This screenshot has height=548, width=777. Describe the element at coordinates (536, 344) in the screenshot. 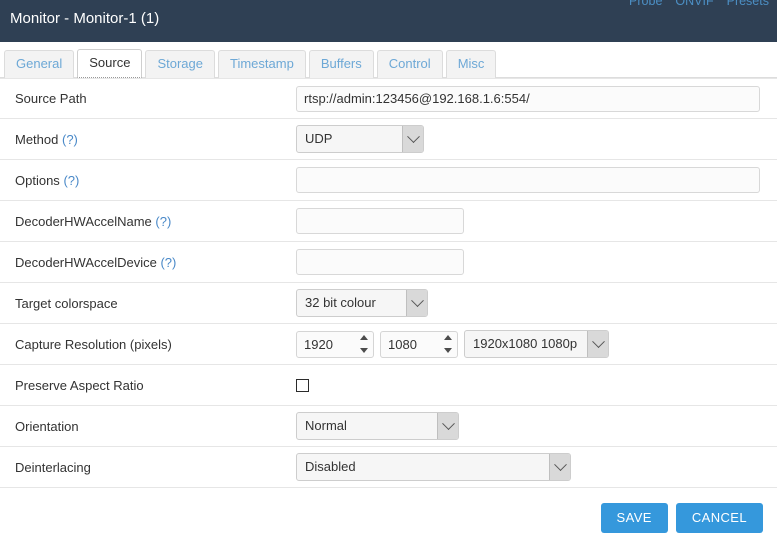

I see `capture-resolution-preset-select: 1920x1080 1080p` at that location.